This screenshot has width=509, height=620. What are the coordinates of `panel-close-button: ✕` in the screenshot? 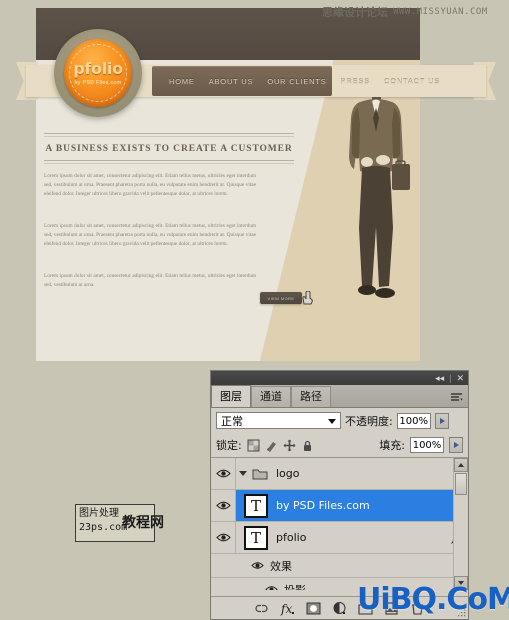 It's located at (460, 378).